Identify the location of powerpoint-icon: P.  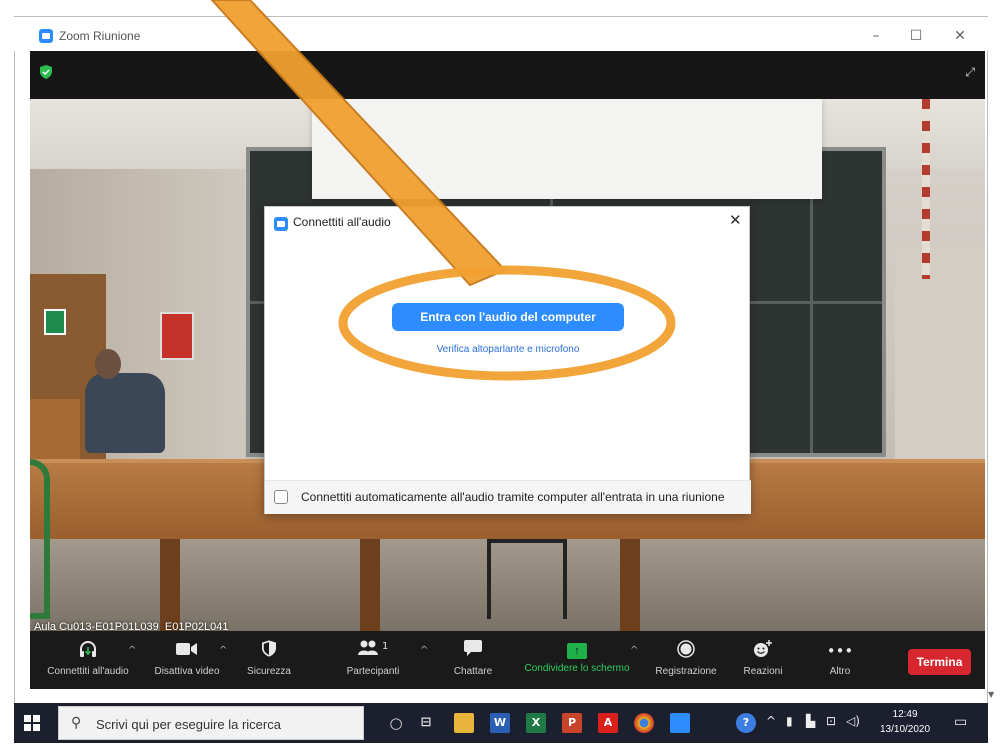
(572, 723).